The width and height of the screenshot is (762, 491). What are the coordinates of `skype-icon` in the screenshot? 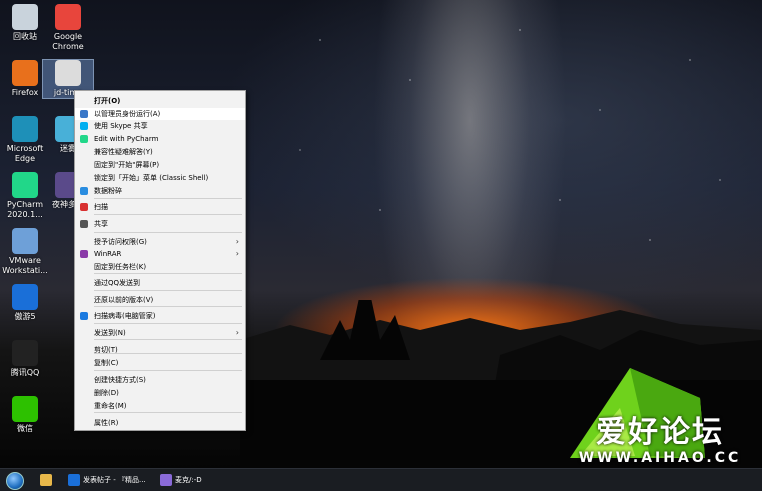 It's located at (84, 126).